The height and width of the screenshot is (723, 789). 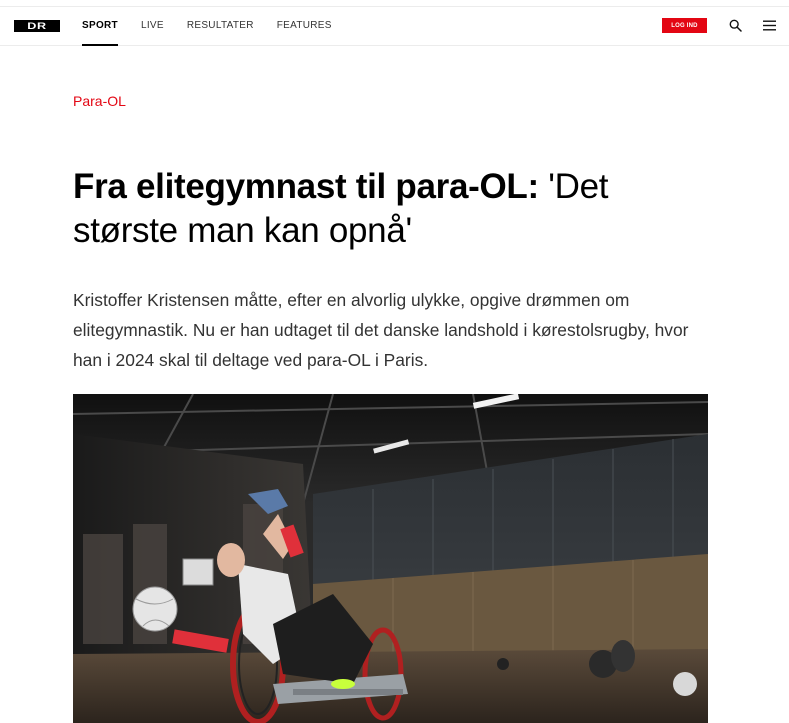 What do you see at coordinates (769, 25) in the screenshot?
I see `hamburger-menu-icon` at bounding box center [769, 25].